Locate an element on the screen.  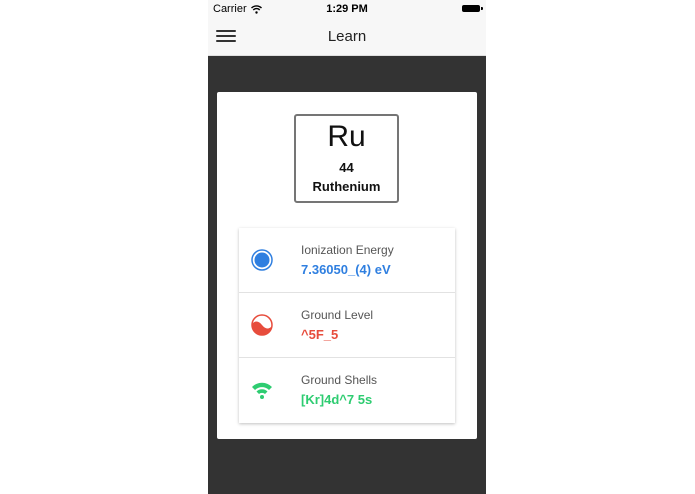
status-bar: Carrier 1:29 PM is located at coordinates (347, 9).